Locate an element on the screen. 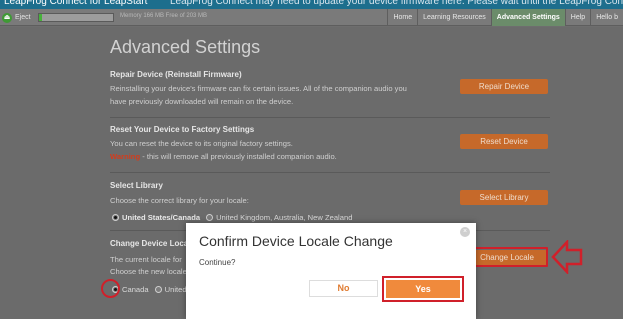  dialog-message: Continue? is located at coordinates (217, 262).